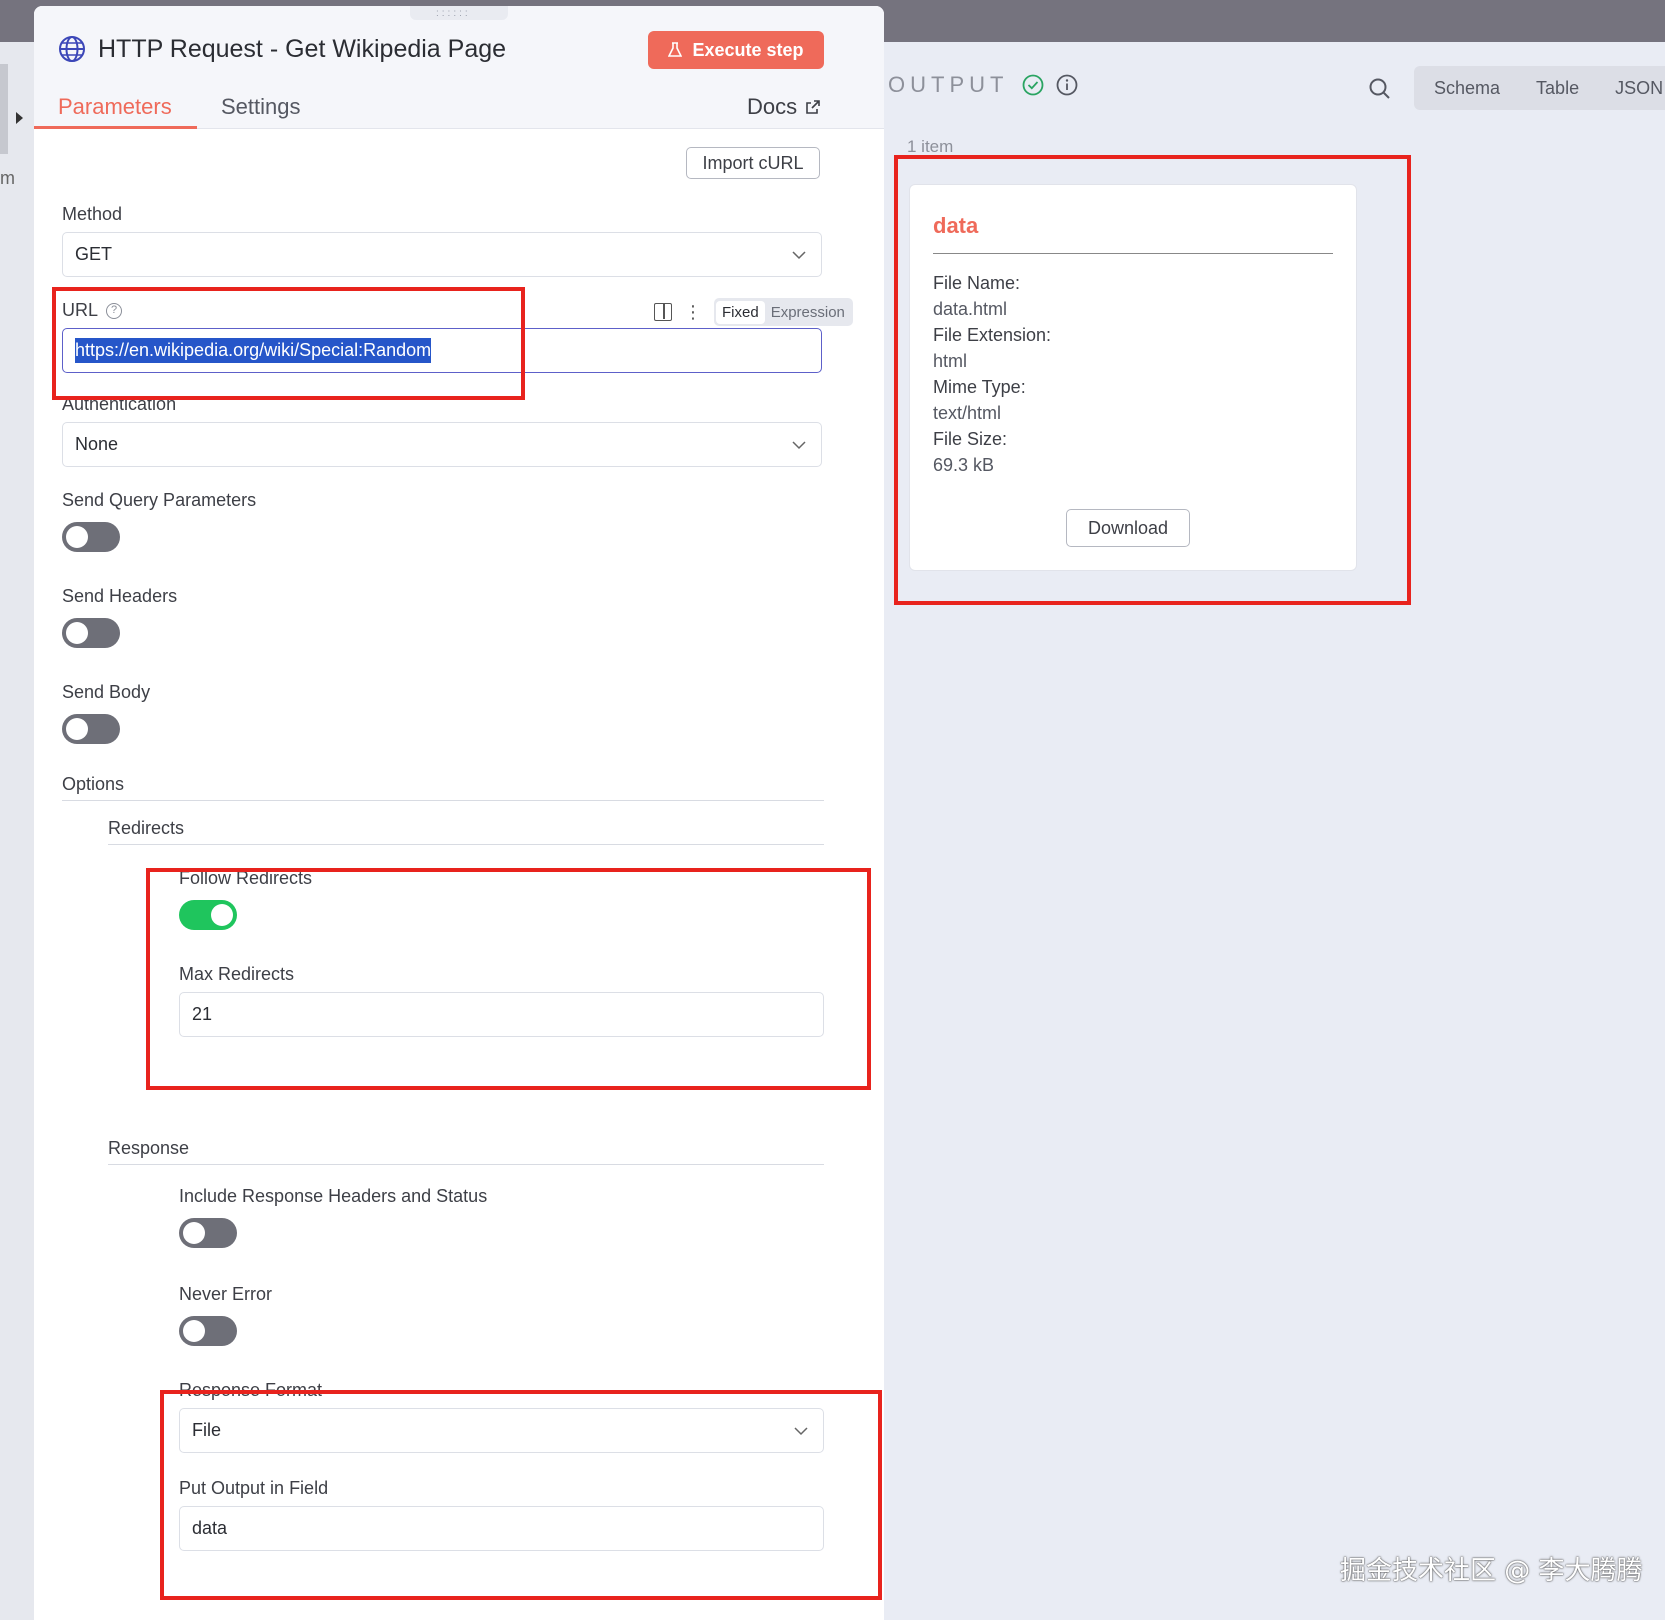 The height and width of the screenshot is (1620, 1665). Describe the element at coordinates (508, 979) in the screenshot. I see `redirects-highlight-box` at that location.